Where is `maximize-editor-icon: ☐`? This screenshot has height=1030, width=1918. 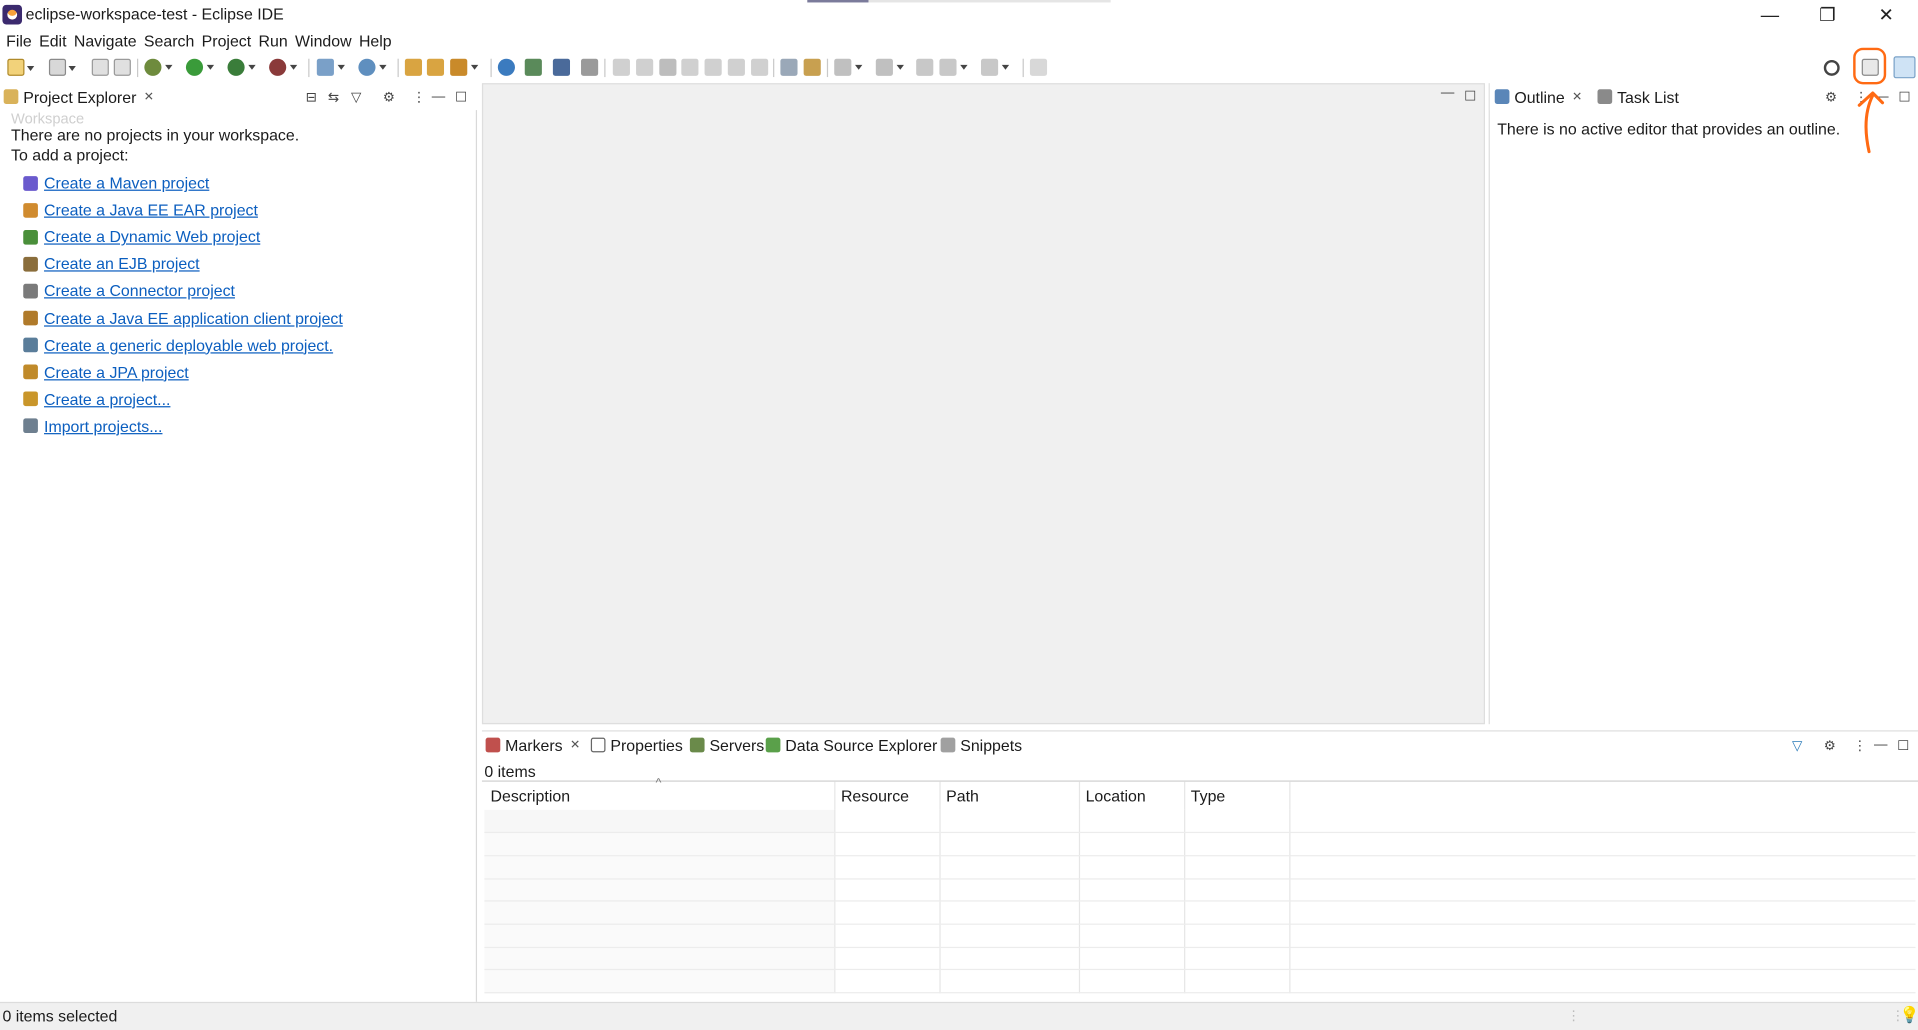
maximize-editor-icon: ☐ is located at coordinates (1470, 96).